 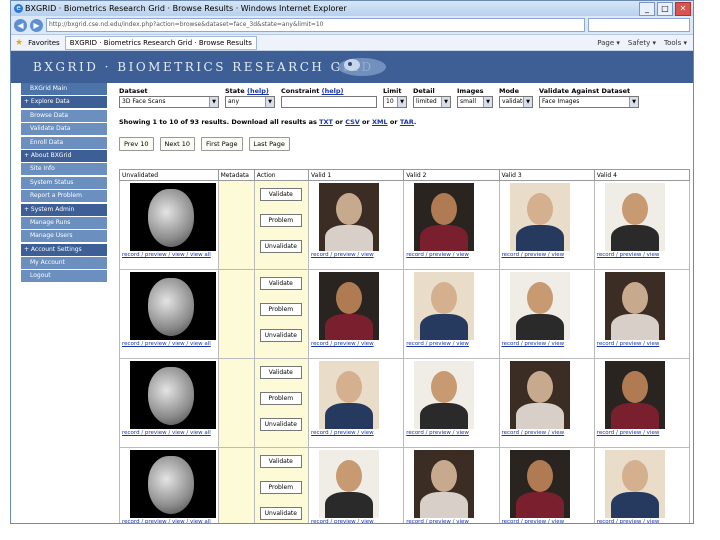 I want to click on favorites-label: Favorites, so click(x=44, y=43).